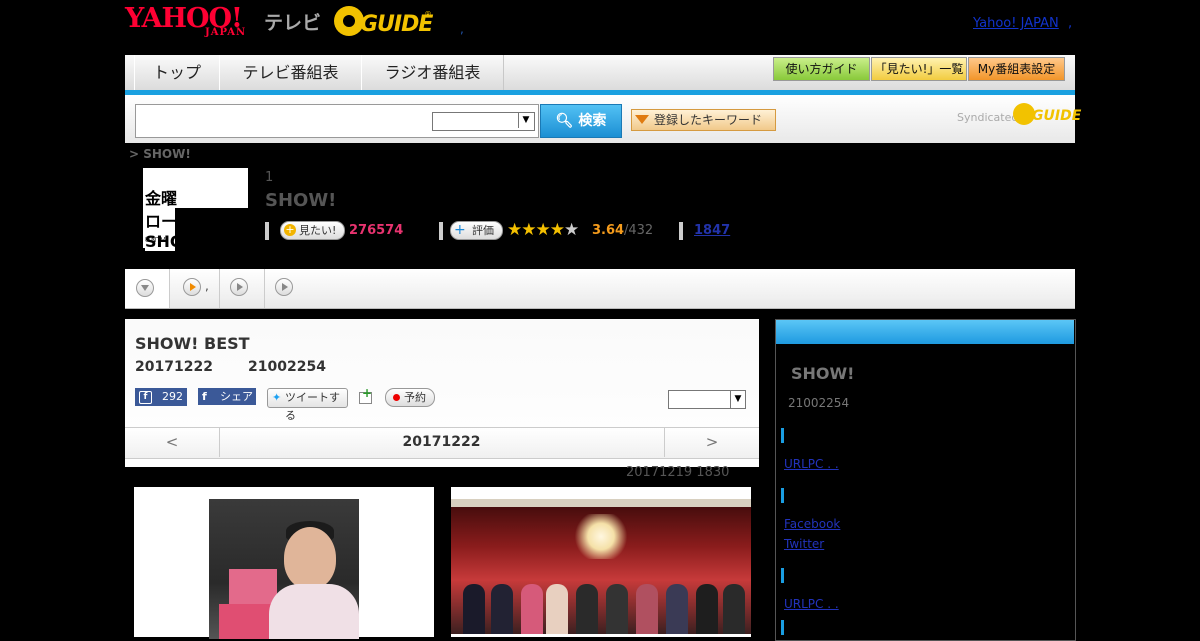 The height and width of the screenshot is (641, 1200). I want to click on url-pc-link: URLPC . ., so click(811, 464).